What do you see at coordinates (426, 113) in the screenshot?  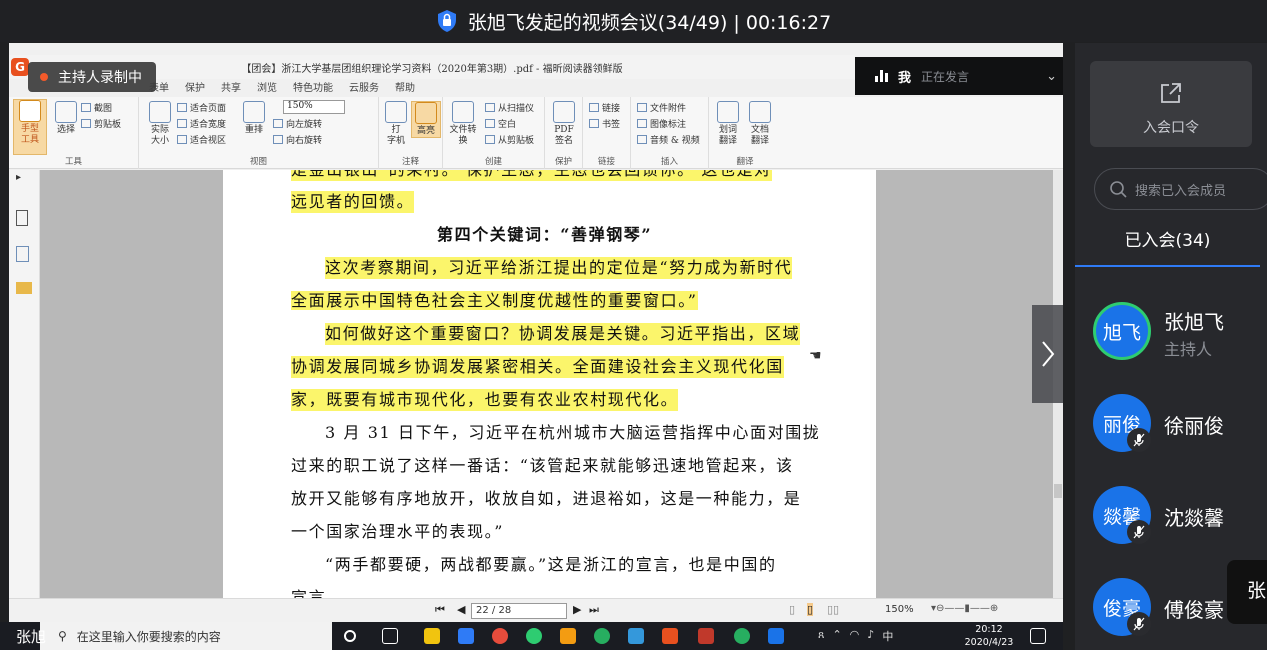 I see `highlight-icon` at bounding box center [426, 113].